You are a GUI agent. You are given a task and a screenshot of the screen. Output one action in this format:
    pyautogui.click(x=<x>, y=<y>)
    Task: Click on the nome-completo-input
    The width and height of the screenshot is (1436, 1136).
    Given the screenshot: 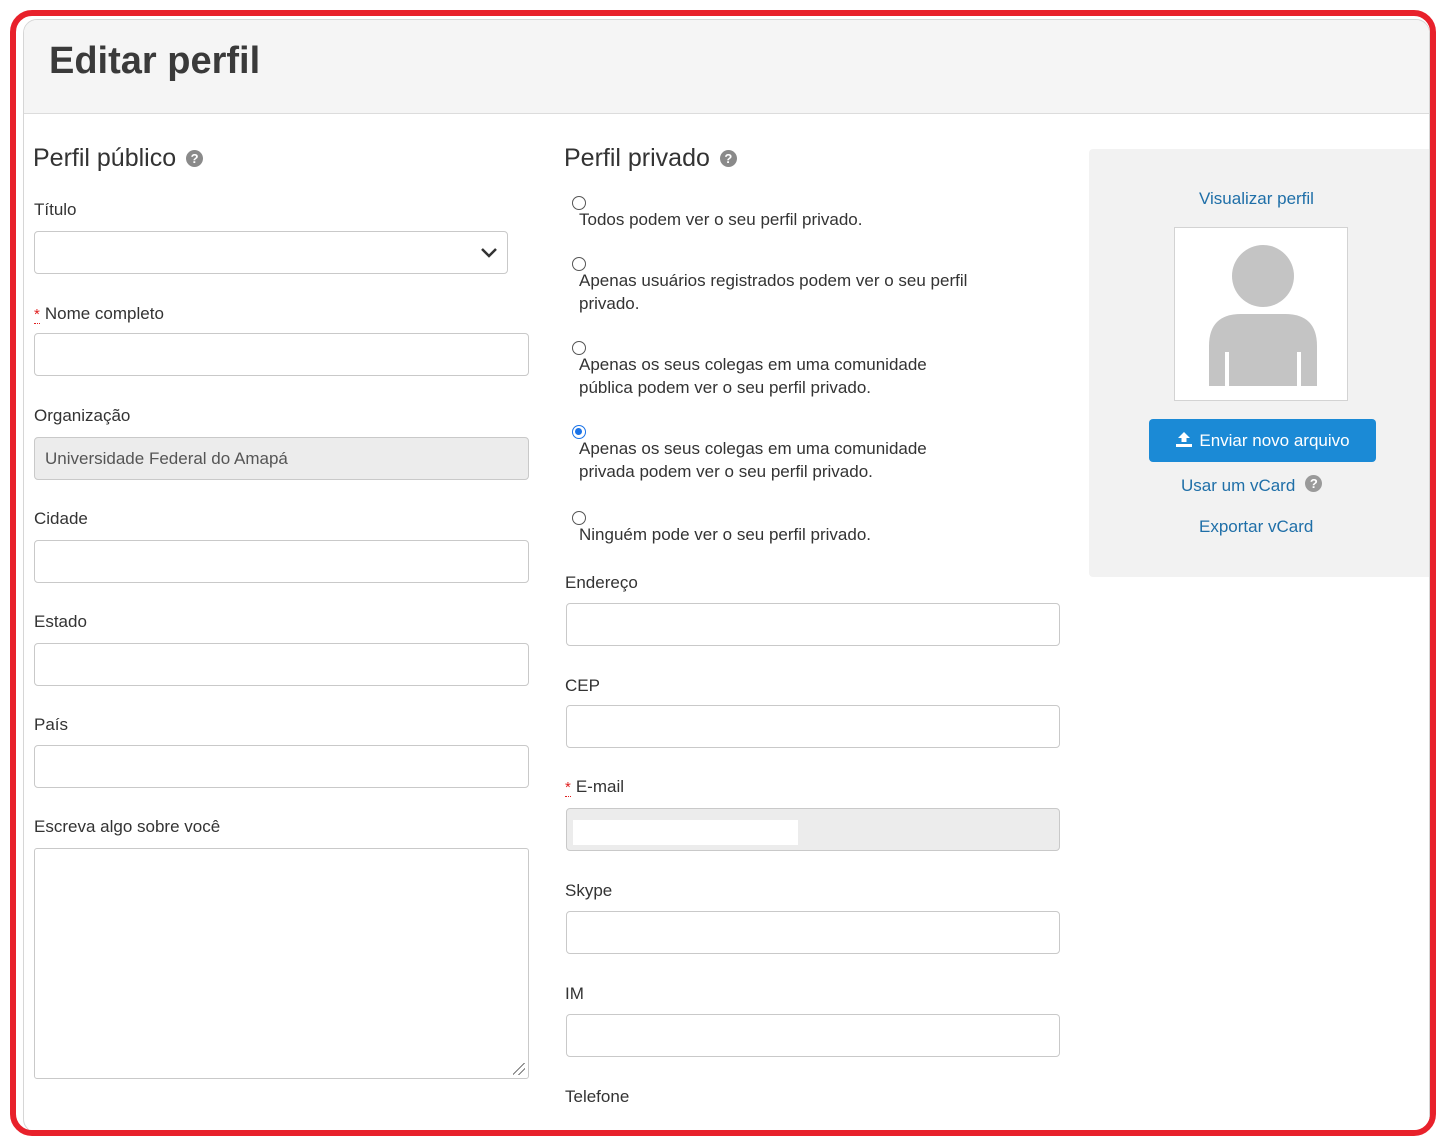 What is the action you would take?
    pyautogui.click(x=281, y=354)
    